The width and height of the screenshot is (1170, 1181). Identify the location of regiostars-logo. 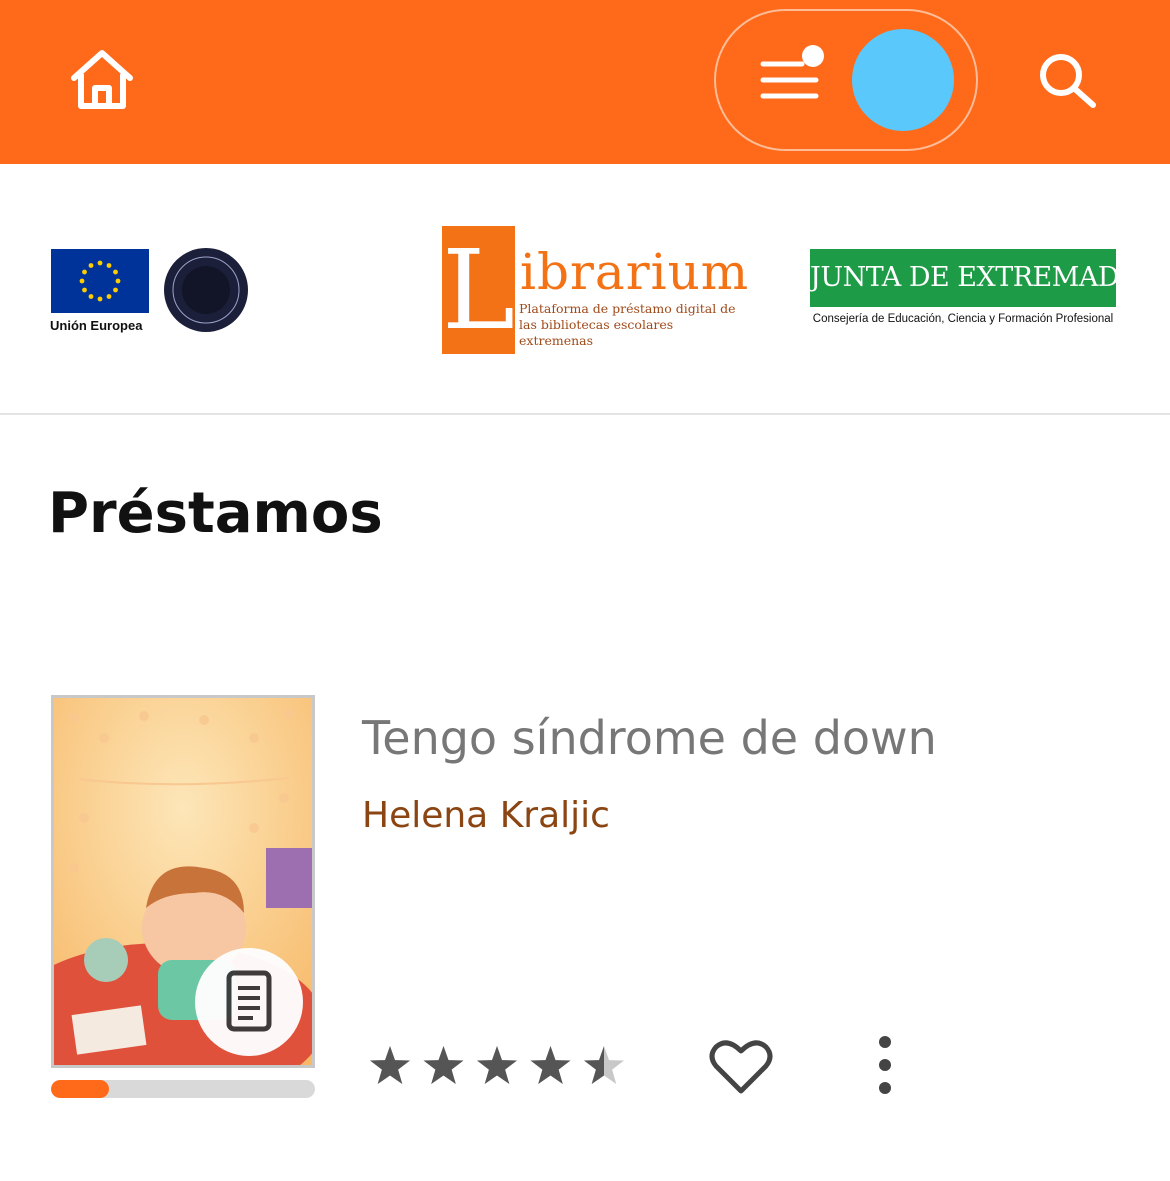
(206, 290).